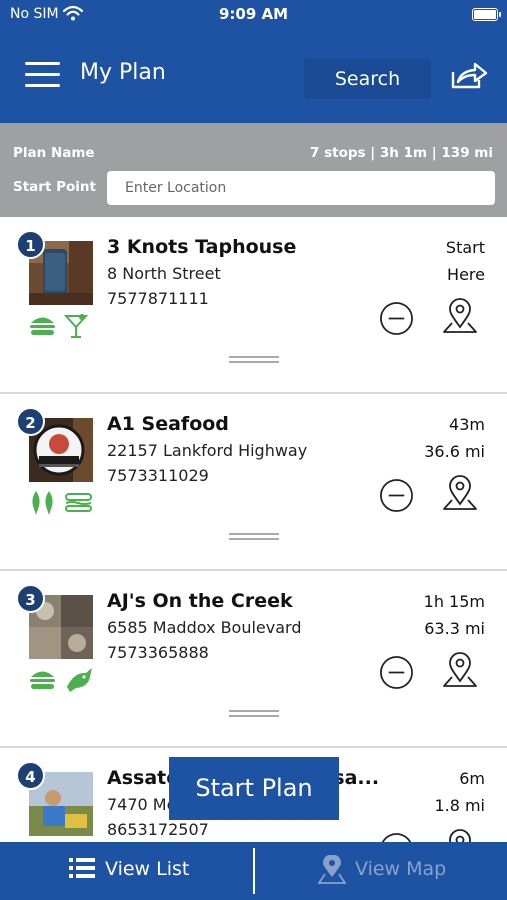 This screenshot has width=507, height=900. I want to click on share-icon, so click(469, 76).